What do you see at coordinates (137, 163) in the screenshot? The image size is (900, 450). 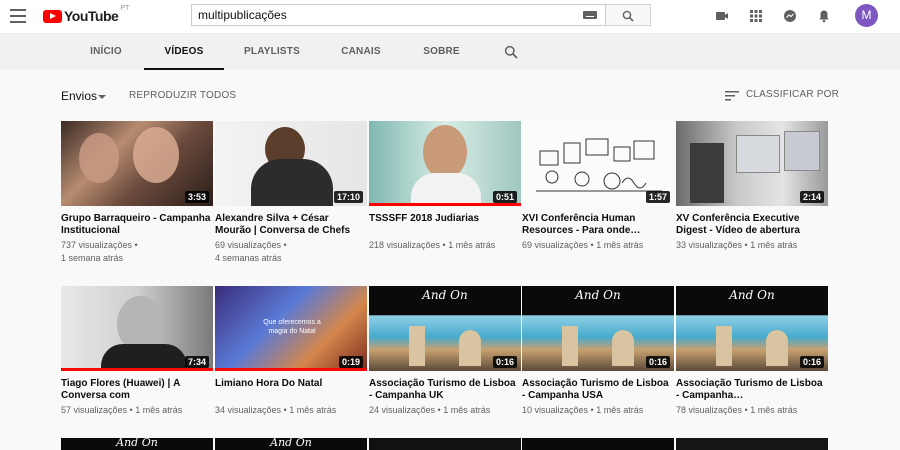 I see `video-thumbnail: 3:53` at bounding box center [137, 163].